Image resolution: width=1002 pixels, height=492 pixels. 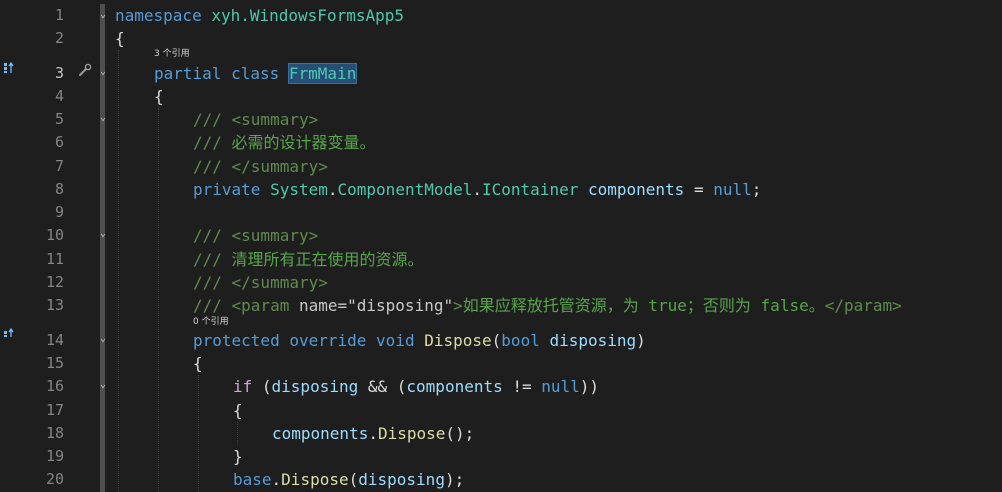 I want to click on xml-tag: <summary>, so click(x=275, y=119).